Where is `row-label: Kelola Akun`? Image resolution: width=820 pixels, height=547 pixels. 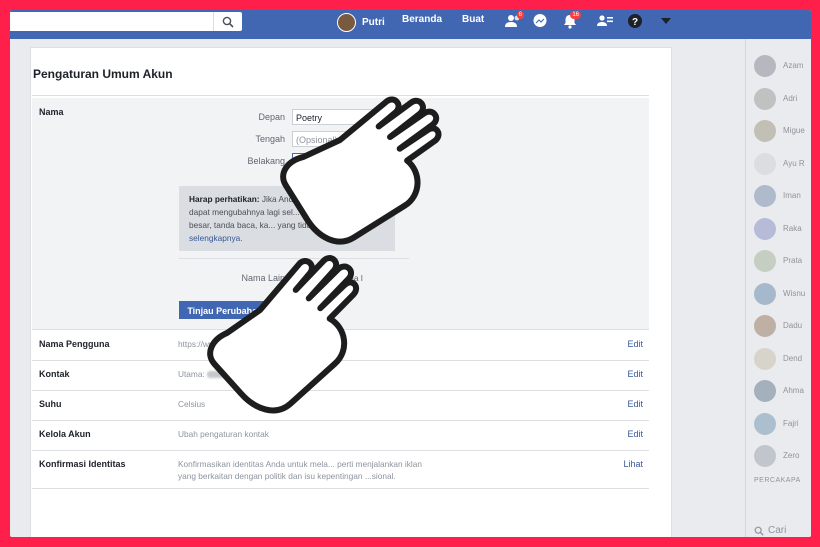
row-label: Kelola Akun is located at coordinates (65, 434).